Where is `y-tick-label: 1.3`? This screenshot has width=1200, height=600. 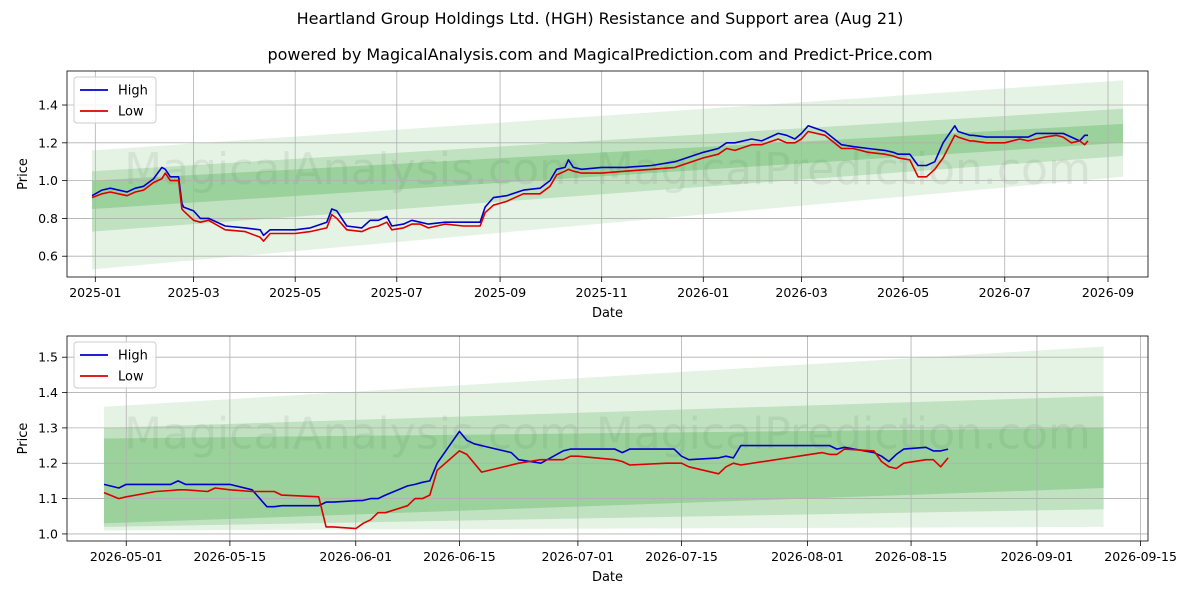
y-tick-label: 1.3 is located at coordinates (48, 427).